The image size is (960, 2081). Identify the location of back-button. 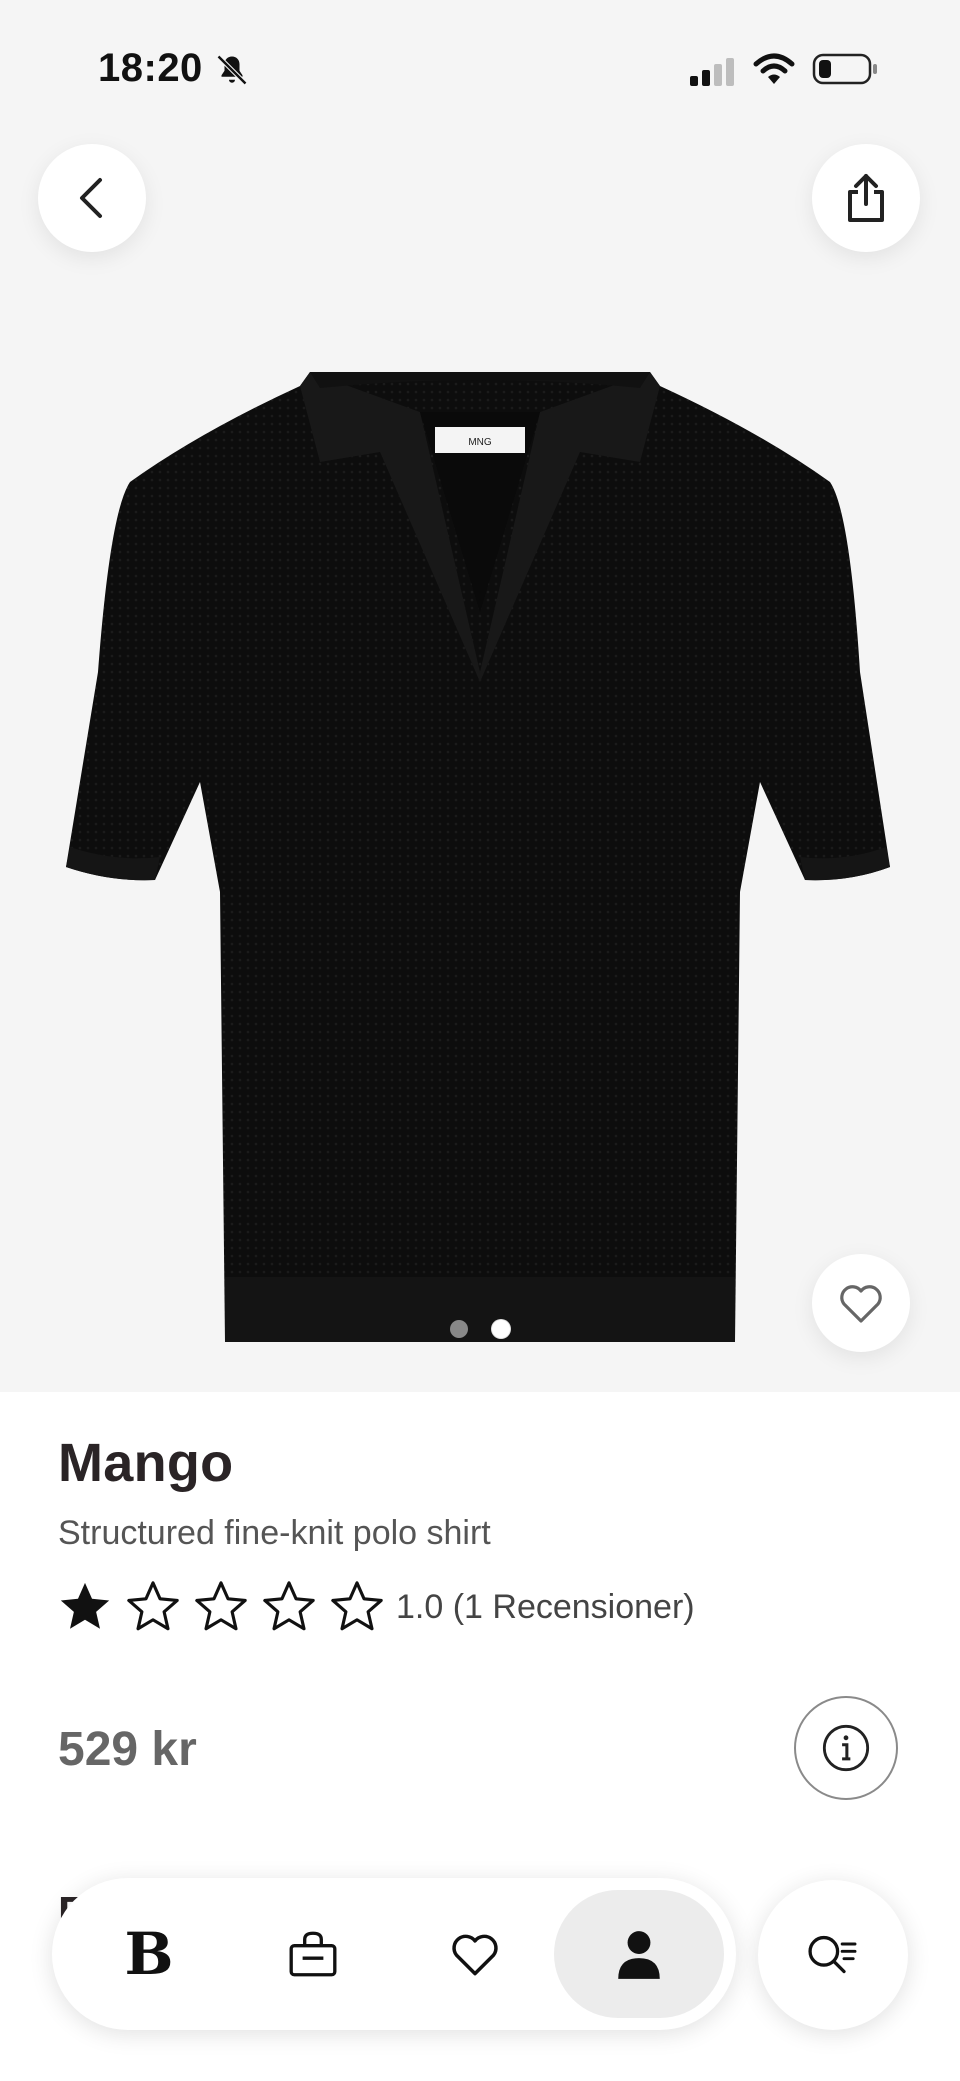
(92, 198).